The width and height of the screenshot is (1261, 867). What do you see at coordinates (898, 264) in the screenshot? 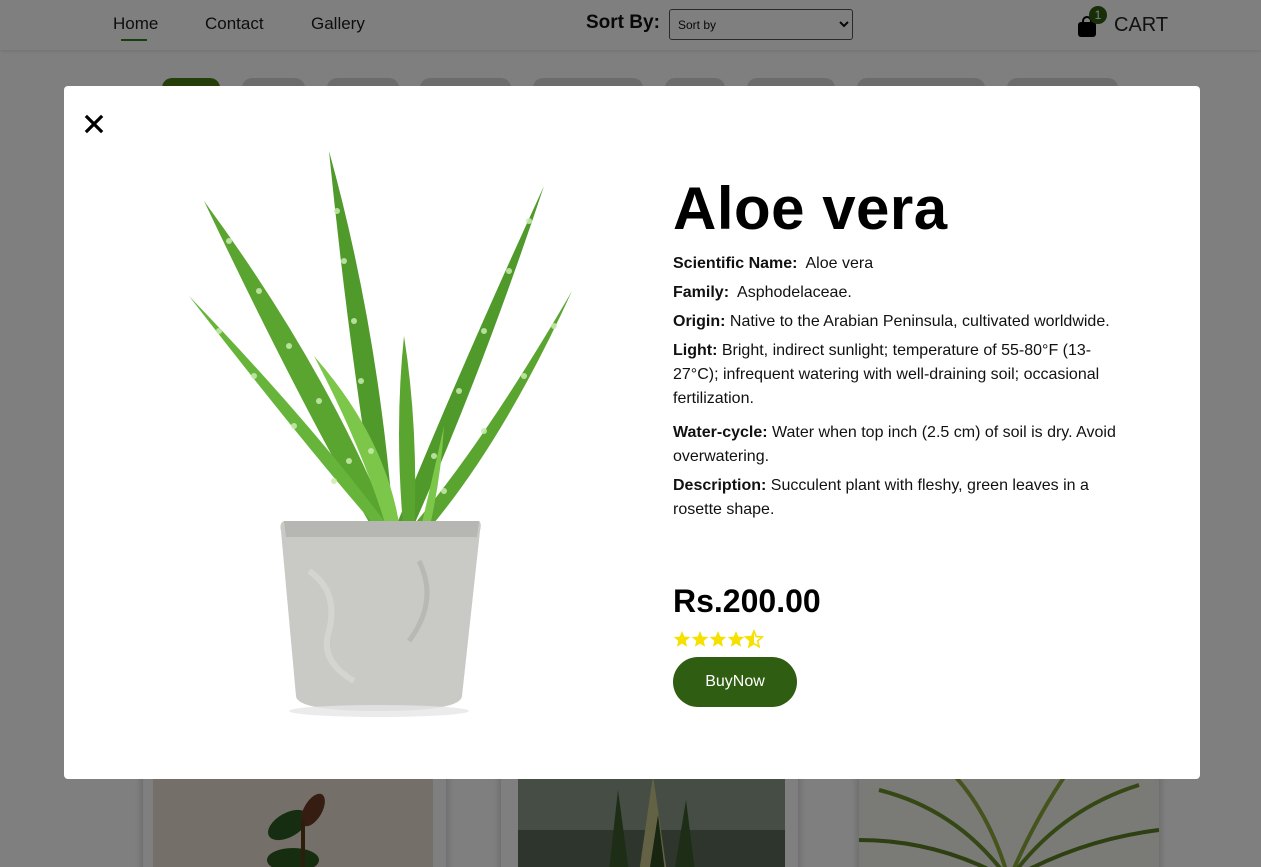
I see `scientific-name-row: Scientific Name: Aloe vera` at bounding box center [898, 264].